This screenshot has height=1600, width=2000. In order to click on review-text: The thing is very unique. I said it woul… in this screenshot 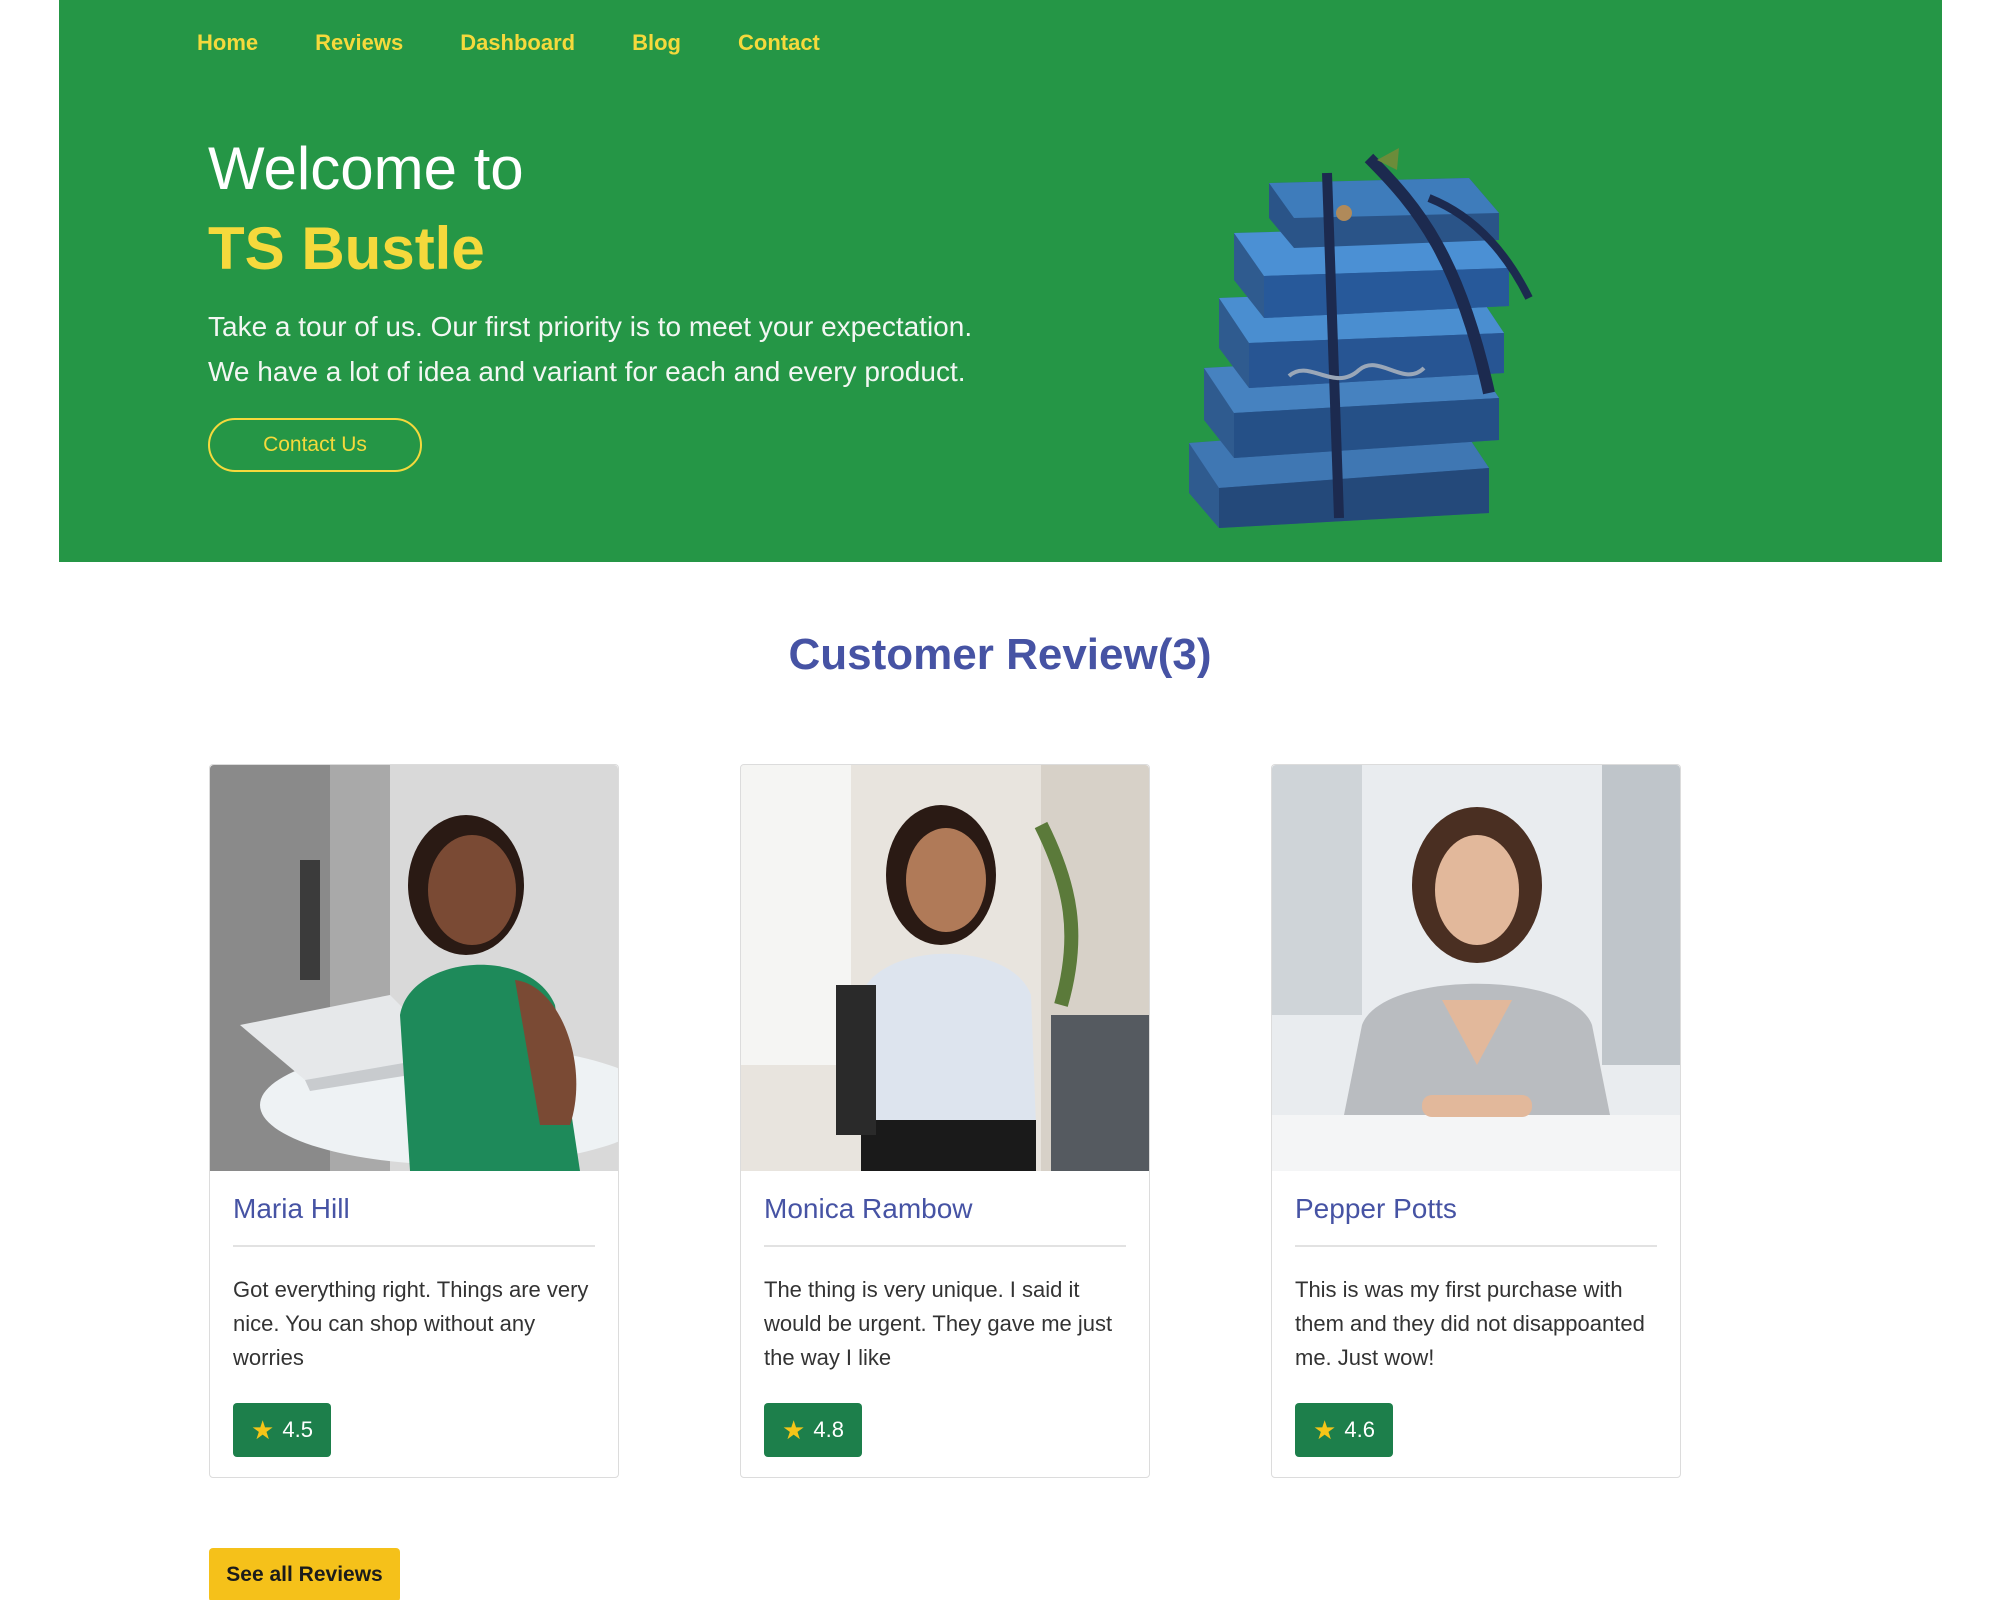, I will do `click(938, 1323)`.